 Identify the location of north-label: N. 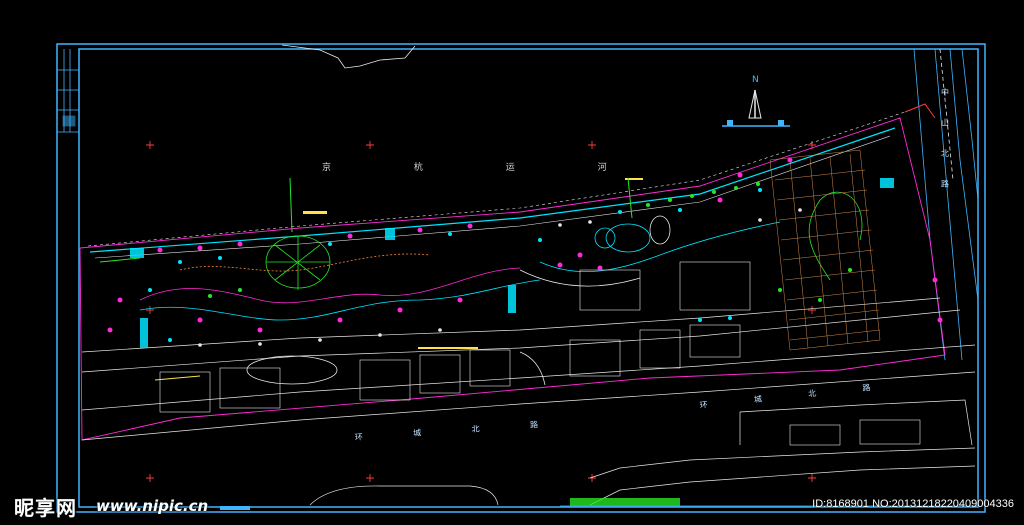
(755, 80).